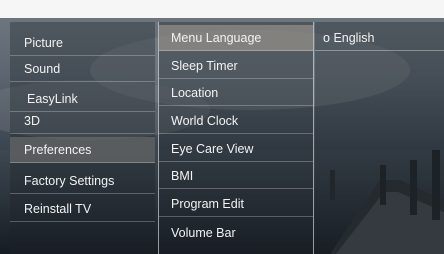 This screenshot has height=254, width=444. Describe the element at coordinates (354, 38) in the screenshot. I see `language-option-label: English` at that location.